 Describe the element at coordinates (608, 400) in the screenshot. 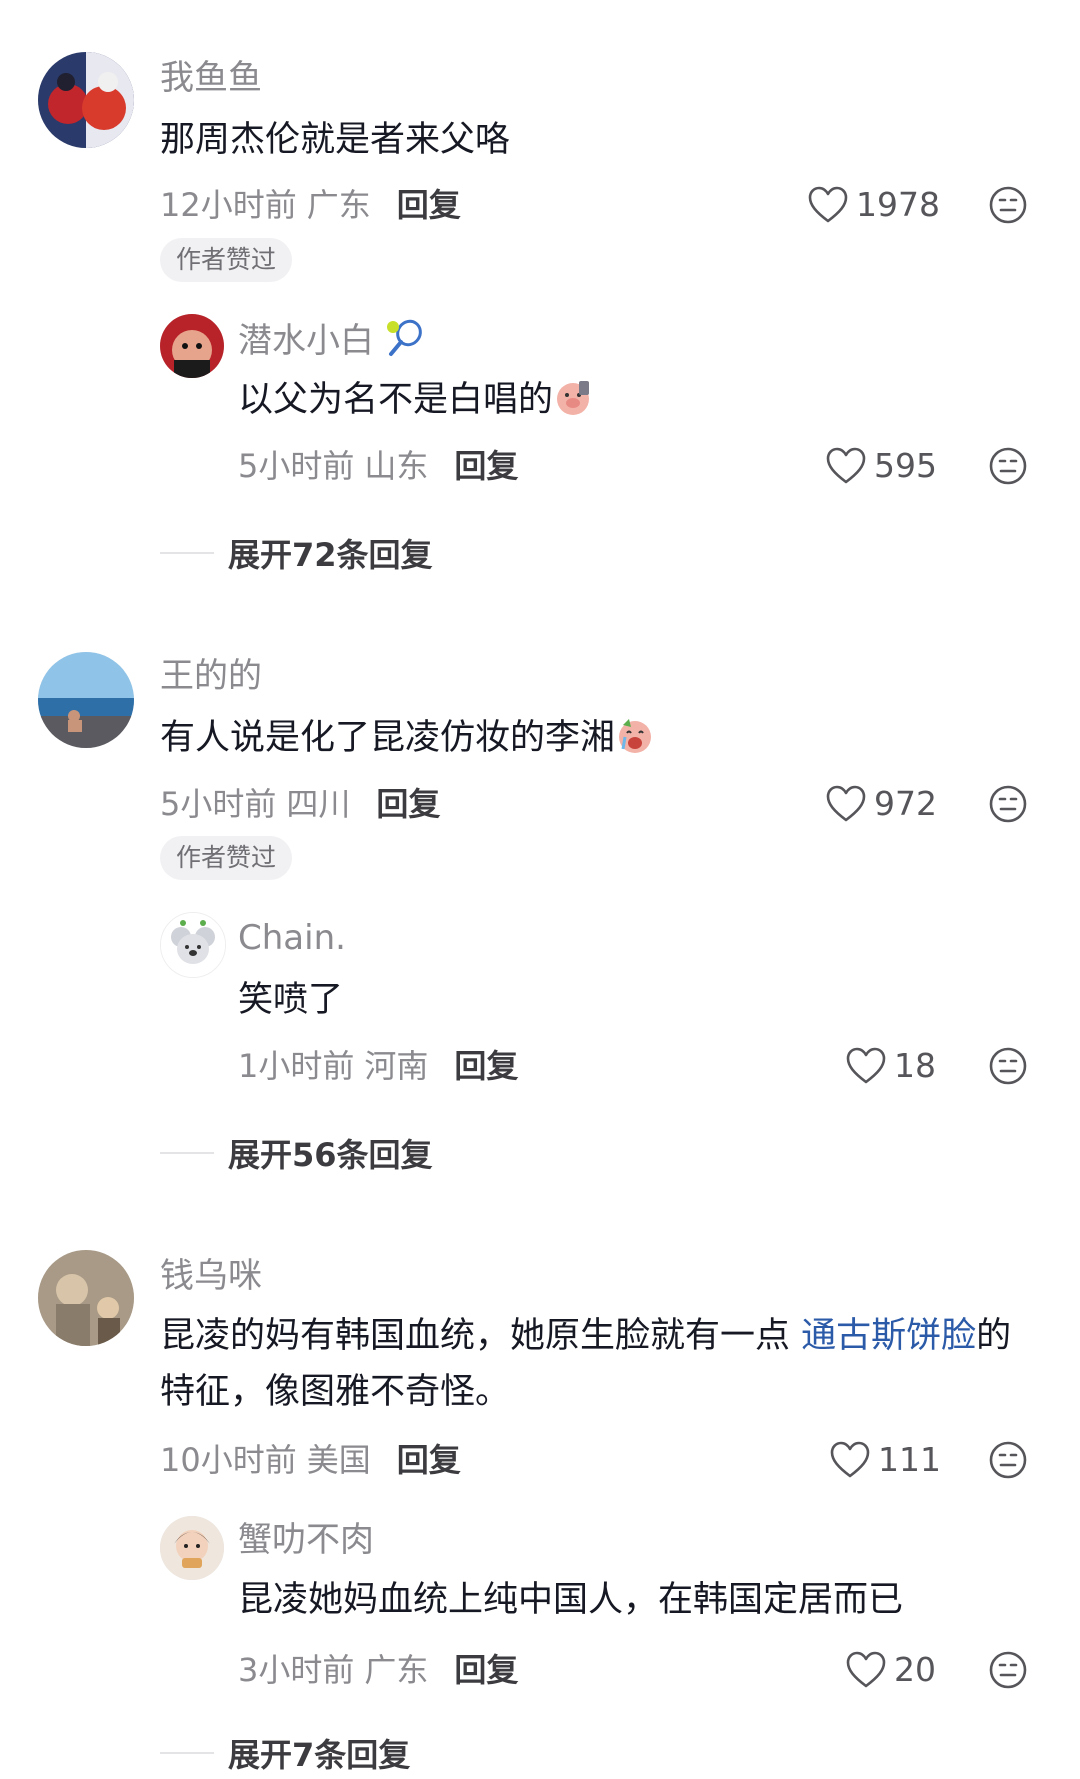

I see `reply-text: 以父为名不是白唱的` at that location.